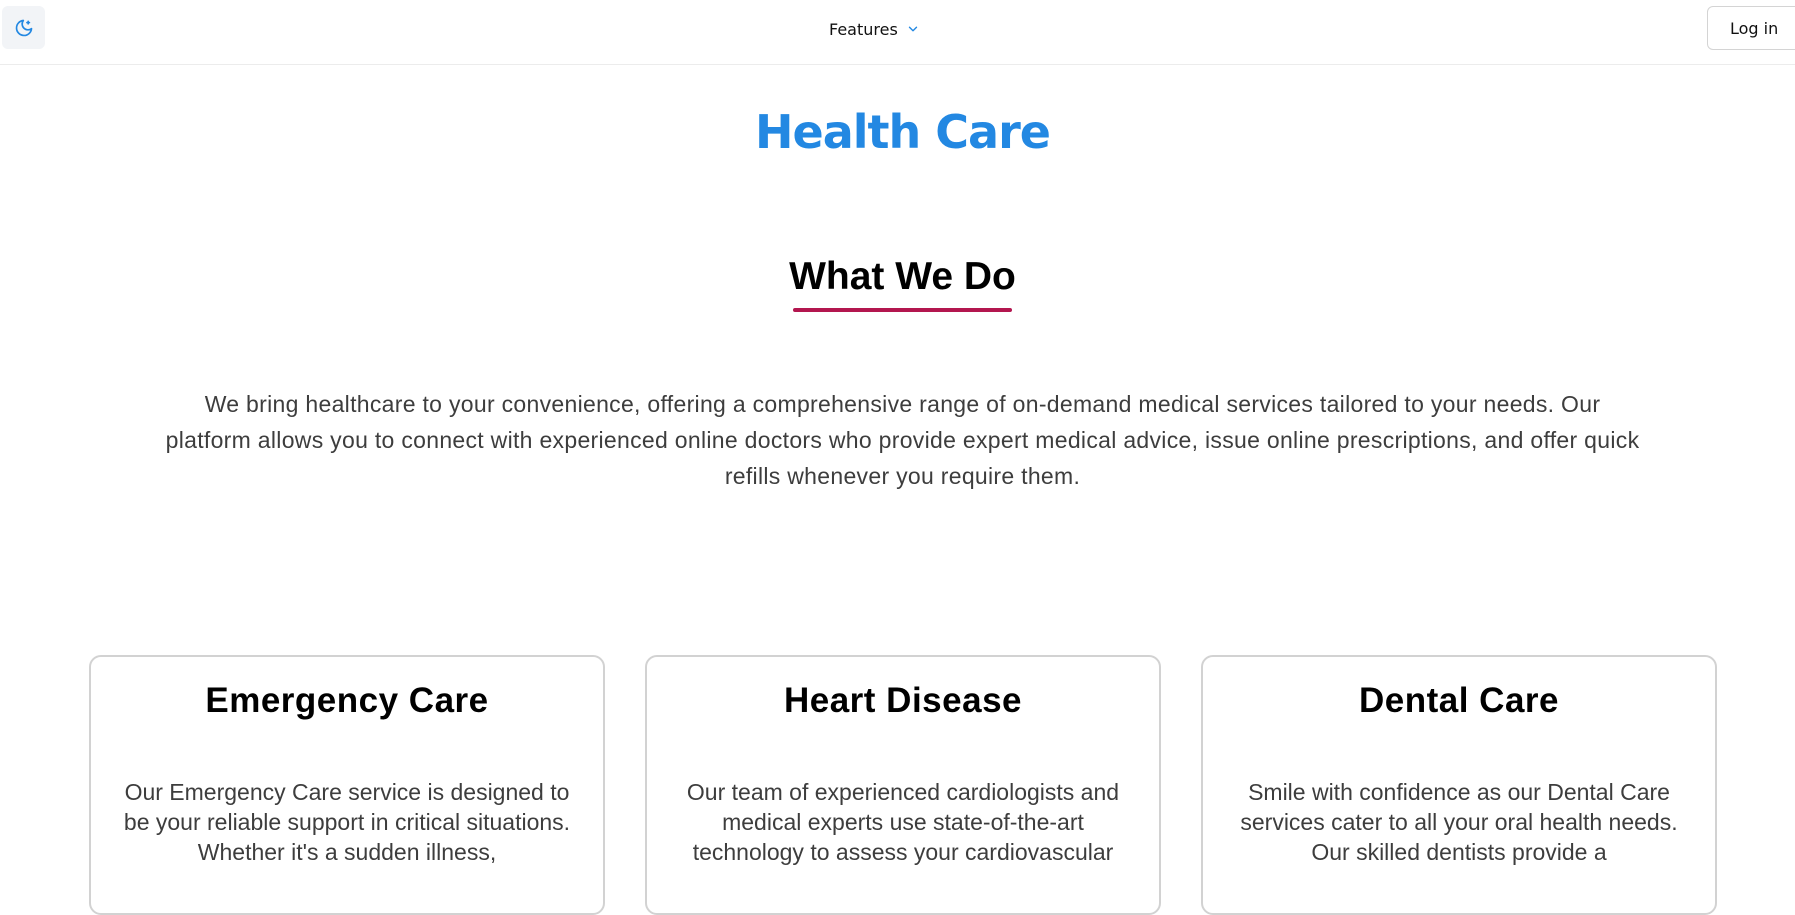 The height and width of the screenshot is (915, 1795). I want to click on service-card-title: Dental Care, so click(1459, 700).